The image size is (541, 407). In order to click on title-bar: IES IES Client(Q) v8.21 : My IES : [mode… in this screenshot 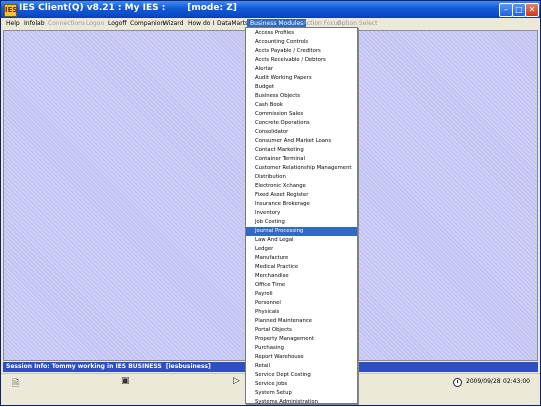, I will do `click(270, 9)`.